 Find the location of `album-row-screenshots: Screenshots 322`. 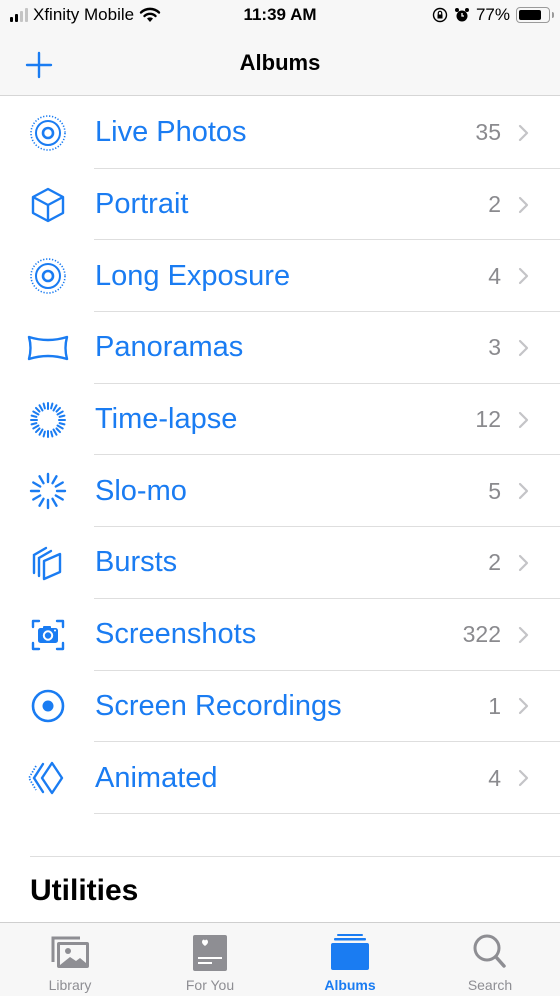

album-row-screenshots: Screenshots 322 is located at coordinates (280, 635).